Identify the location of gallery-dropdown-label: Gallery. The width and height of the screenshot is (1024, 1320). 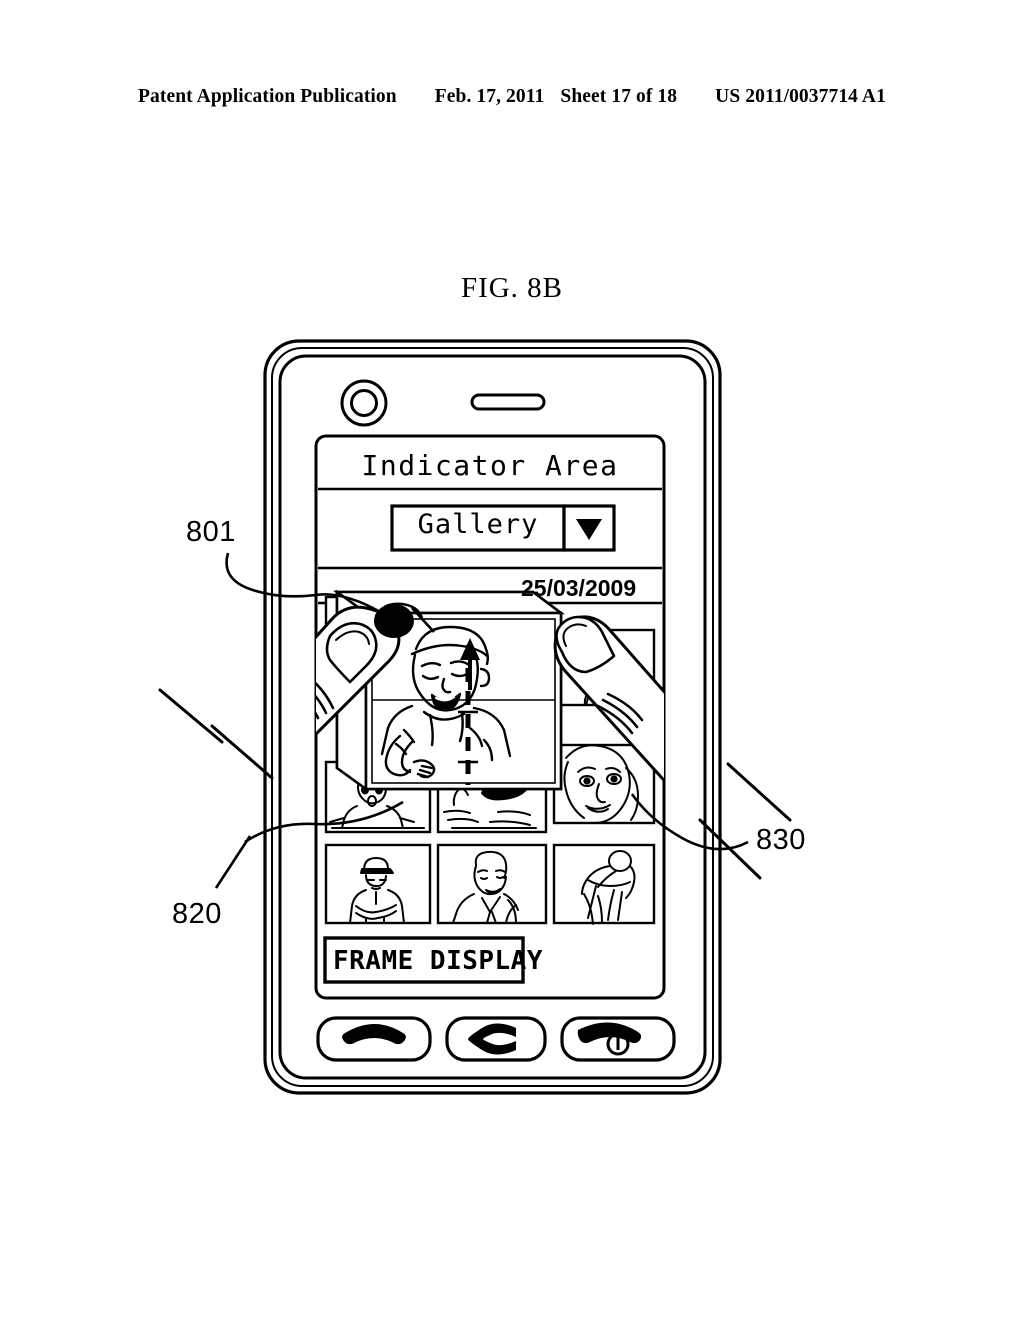
(478, 524).